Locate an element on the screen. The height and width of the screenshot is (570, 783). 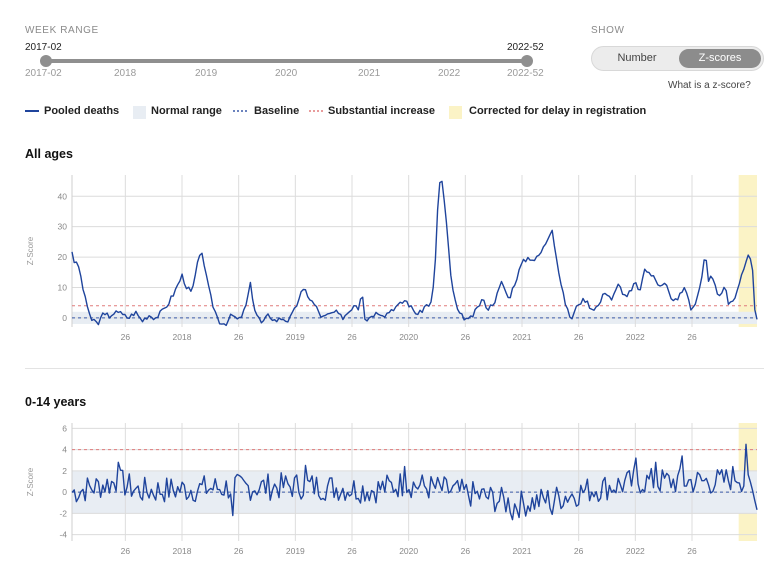
legend-baseline-label: Baseline is located at coordinates (277, 111).